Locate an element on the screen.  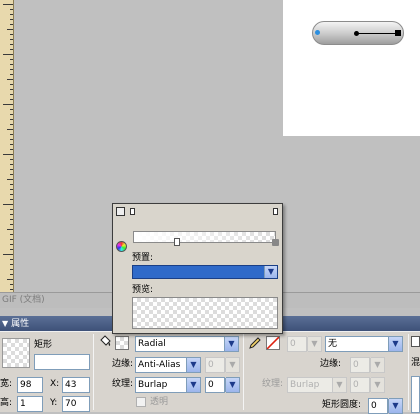
gradient-ramp-fill is located at coordinates (204, 237).